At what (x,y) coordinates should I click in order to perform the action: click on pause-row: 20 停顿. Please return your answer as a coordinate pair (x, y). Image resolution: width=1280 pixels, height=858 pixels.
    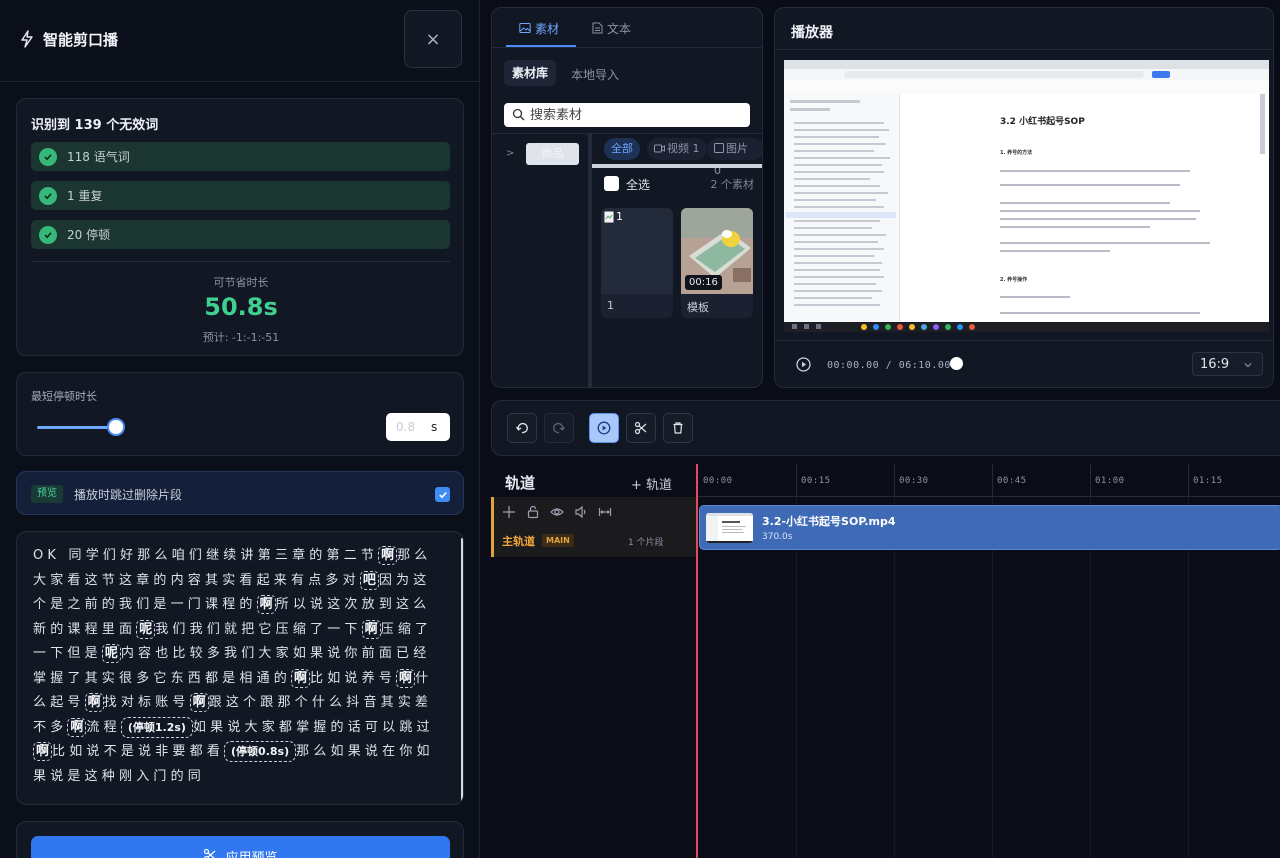
    Looking at the image, I should click on (240, 234).